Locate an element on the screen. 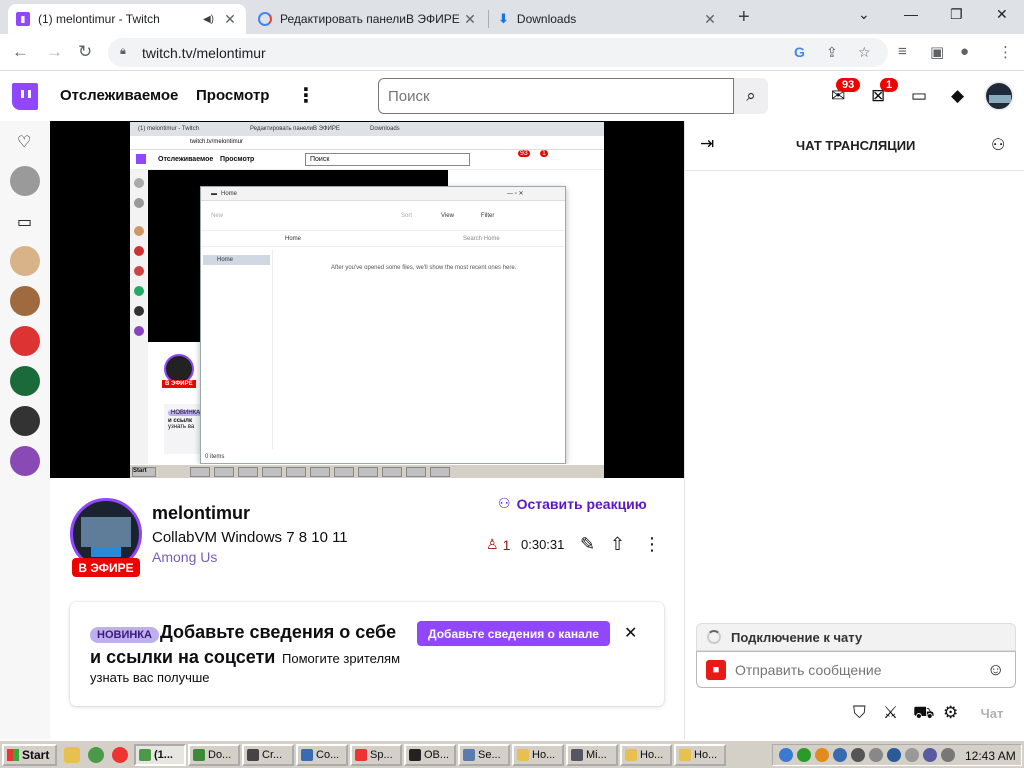 The height and width of the screenshot is (768, 1024). reload-icon: ↻ is located at coordinates (85, 52).